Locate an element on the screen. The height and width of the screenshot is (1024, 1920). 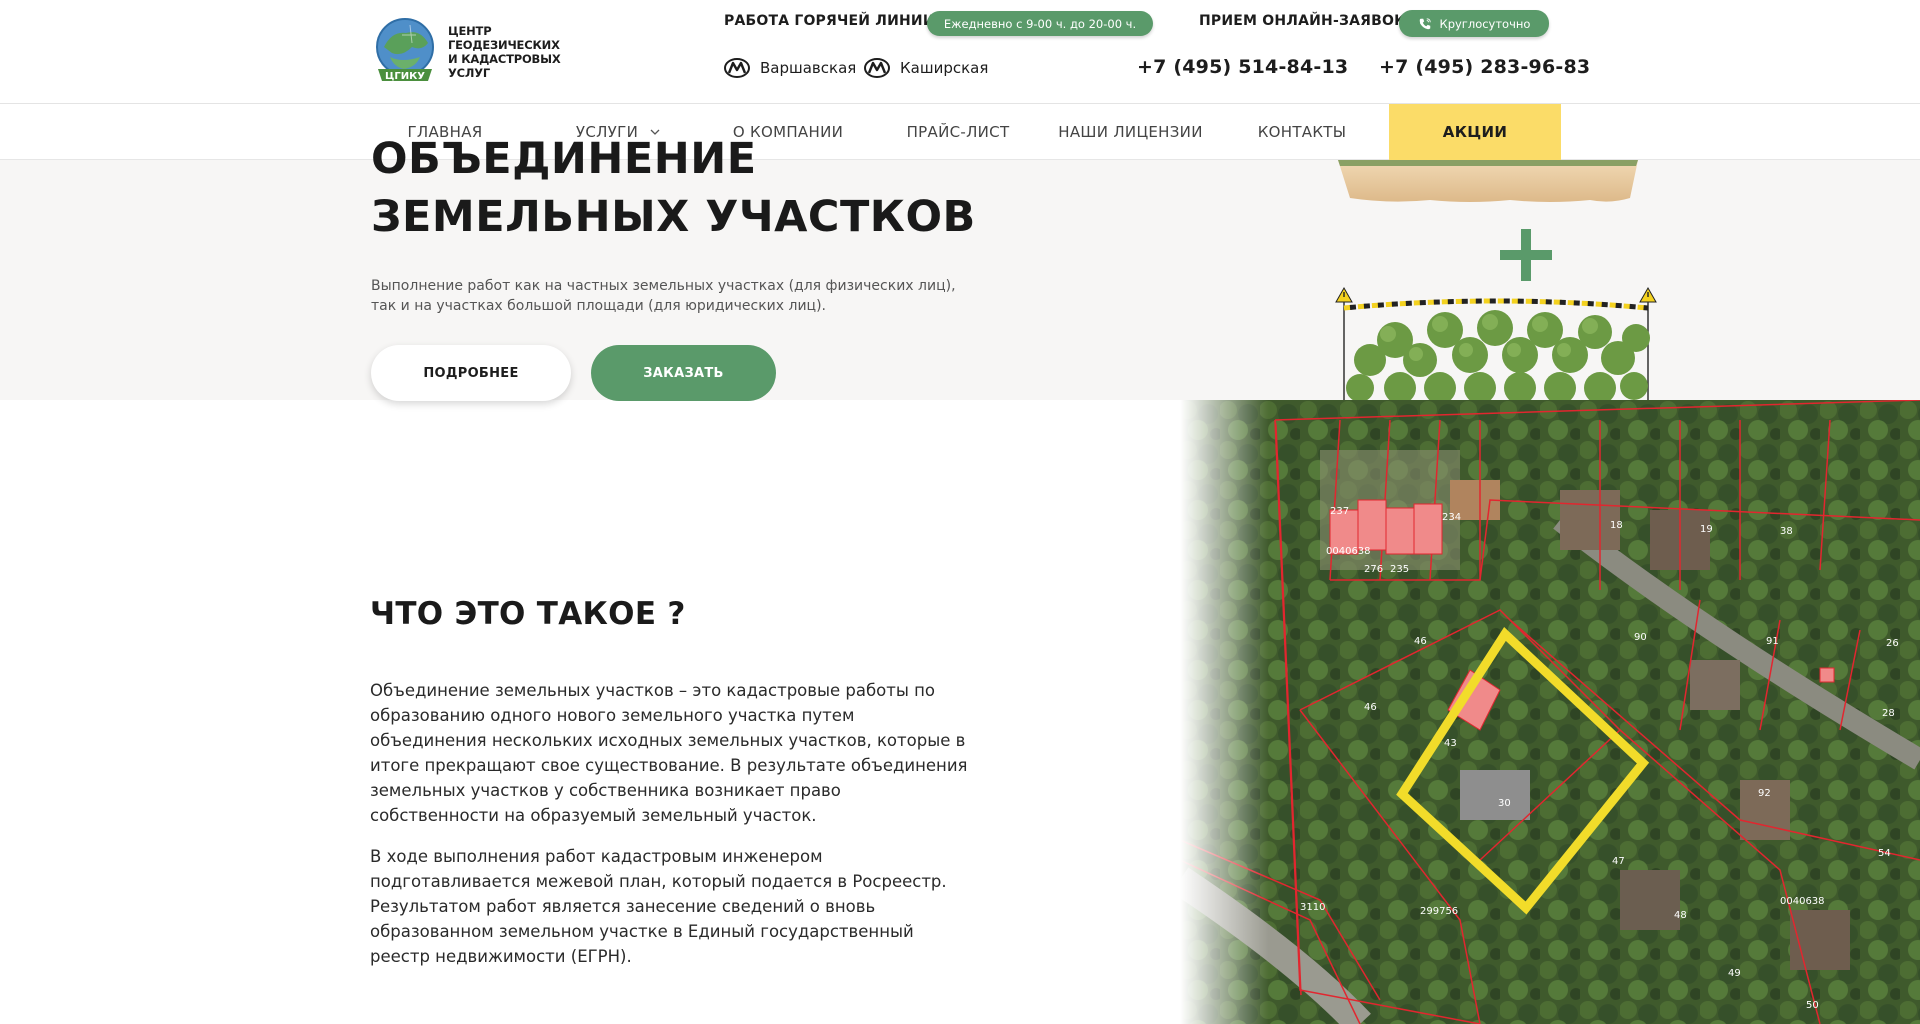
logo-line-2: И КАДАСТРОВЫХ УСЛУГ is located at coordinates (504, 66).